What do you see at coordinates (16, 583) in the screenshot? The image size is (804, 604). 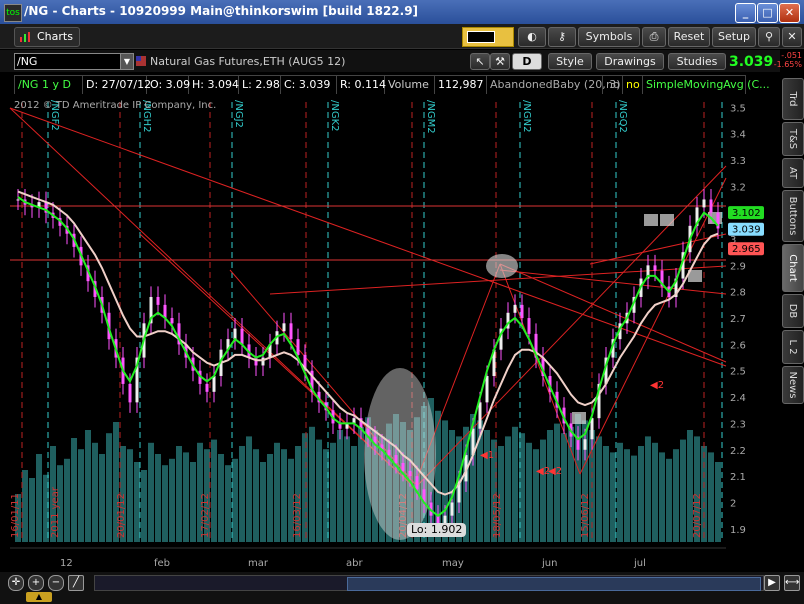 I see `crosshair-icon: ✛` at bounding box center [16, 583].